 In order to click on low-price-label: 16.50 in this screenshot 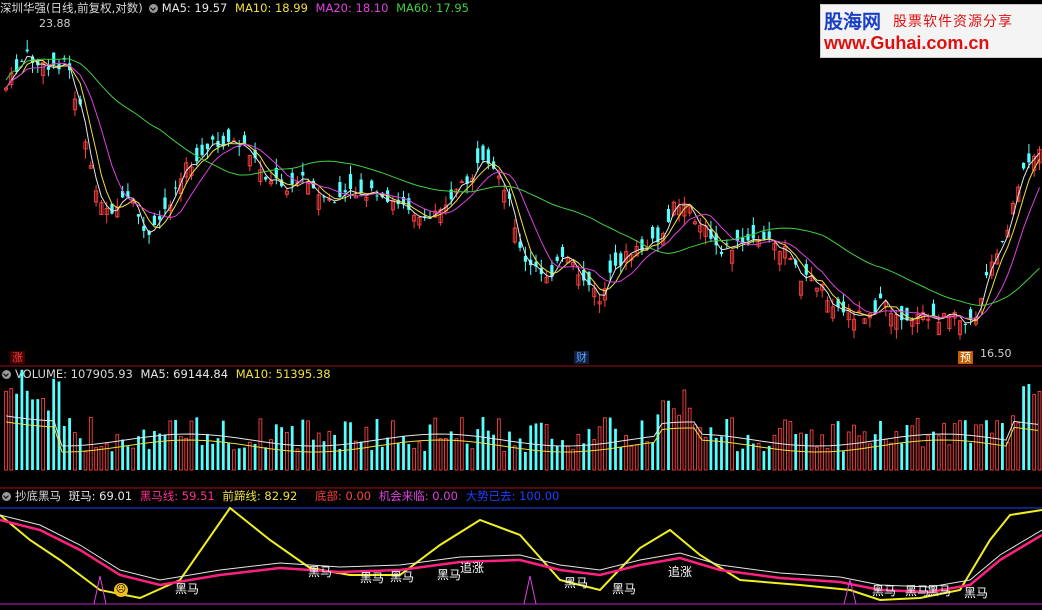, I will do `click(996, 353)`.